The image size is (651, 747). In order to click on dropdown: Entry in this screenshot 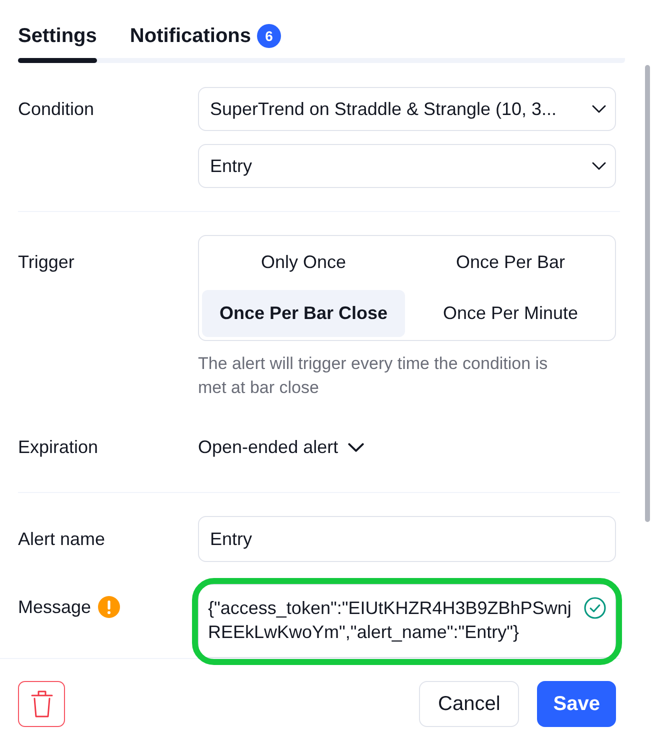, I will do `click(407, 166)`.